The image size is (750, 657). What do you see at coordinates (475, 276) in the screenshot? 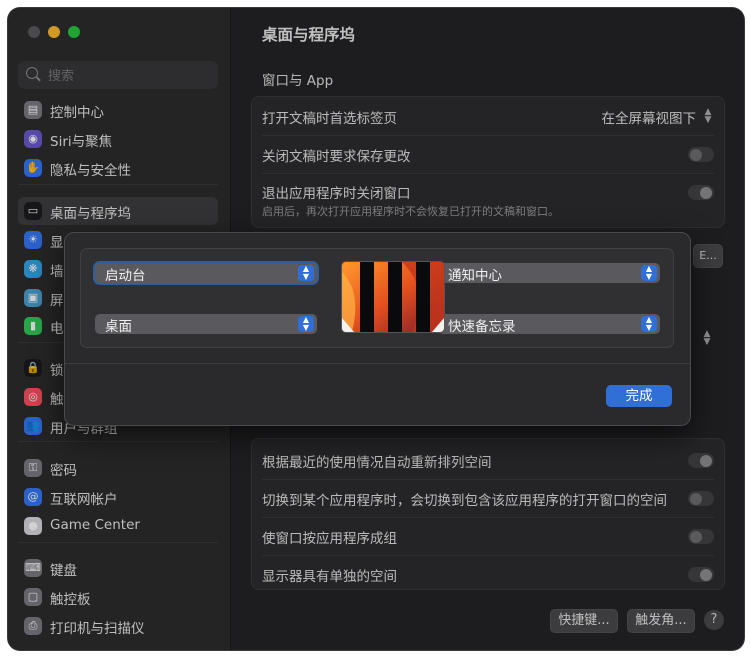
I see `top-right-corner-value: 通知中心` at bounding box center [475, 276].